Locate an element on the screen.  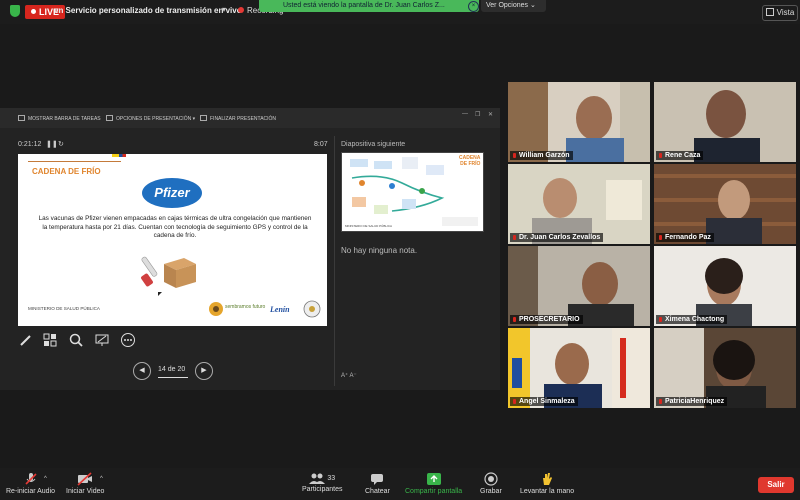
options-icon is located at coordinates (109, 118).